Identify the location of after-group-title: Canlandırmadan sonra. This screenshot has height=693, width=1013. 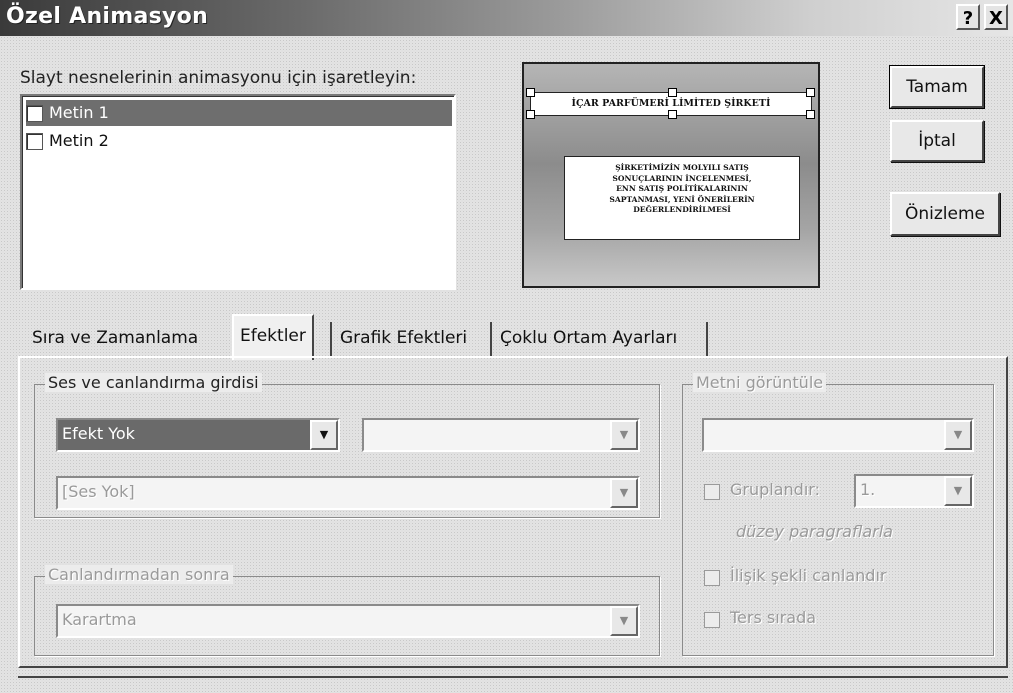
(139, 574).